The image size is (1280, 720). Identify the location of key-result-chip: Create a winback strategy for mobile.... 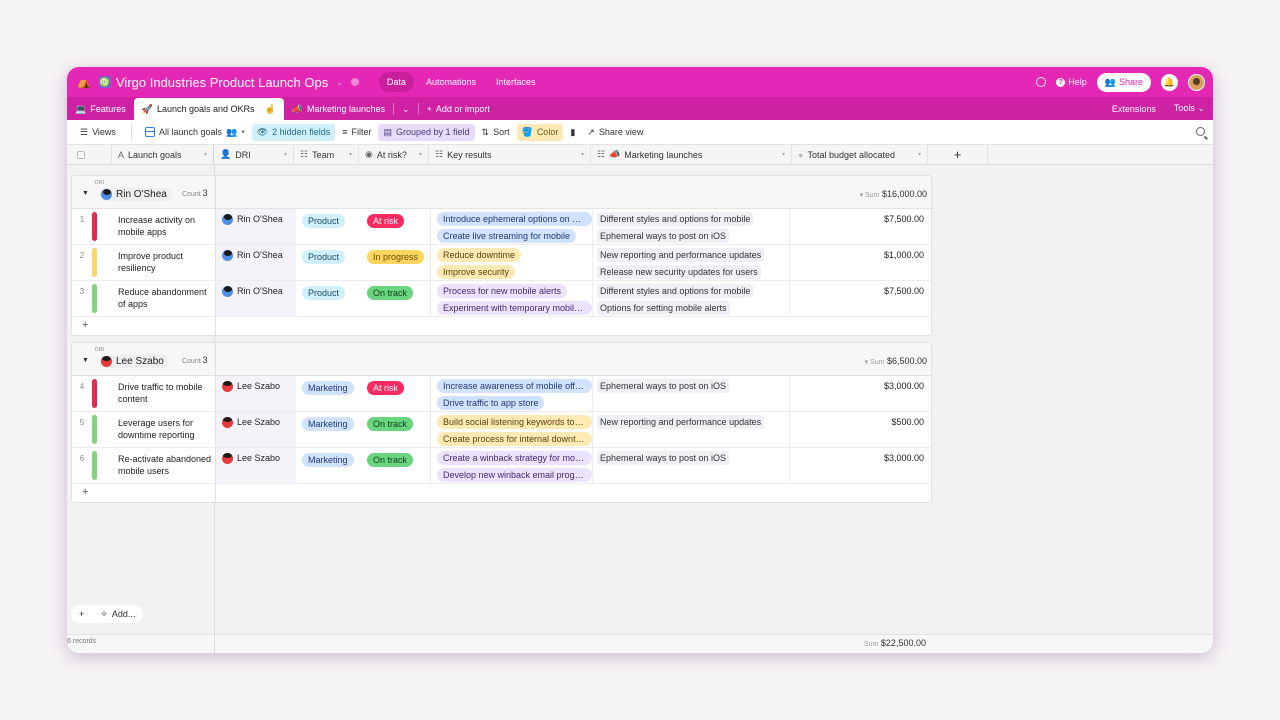
(514, 458).